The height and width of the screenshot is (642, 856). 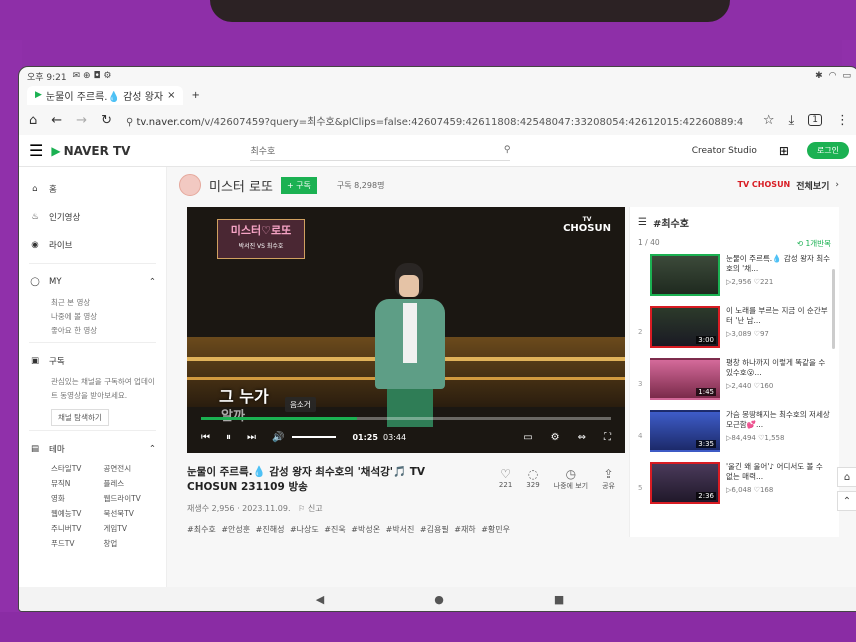 I want to click on player-controls: ⏮ ⏸ ⏭ 🔊 01:25 03:44 ▭ ⚙ ⇔ ⛶, so click(x=406, y=437).